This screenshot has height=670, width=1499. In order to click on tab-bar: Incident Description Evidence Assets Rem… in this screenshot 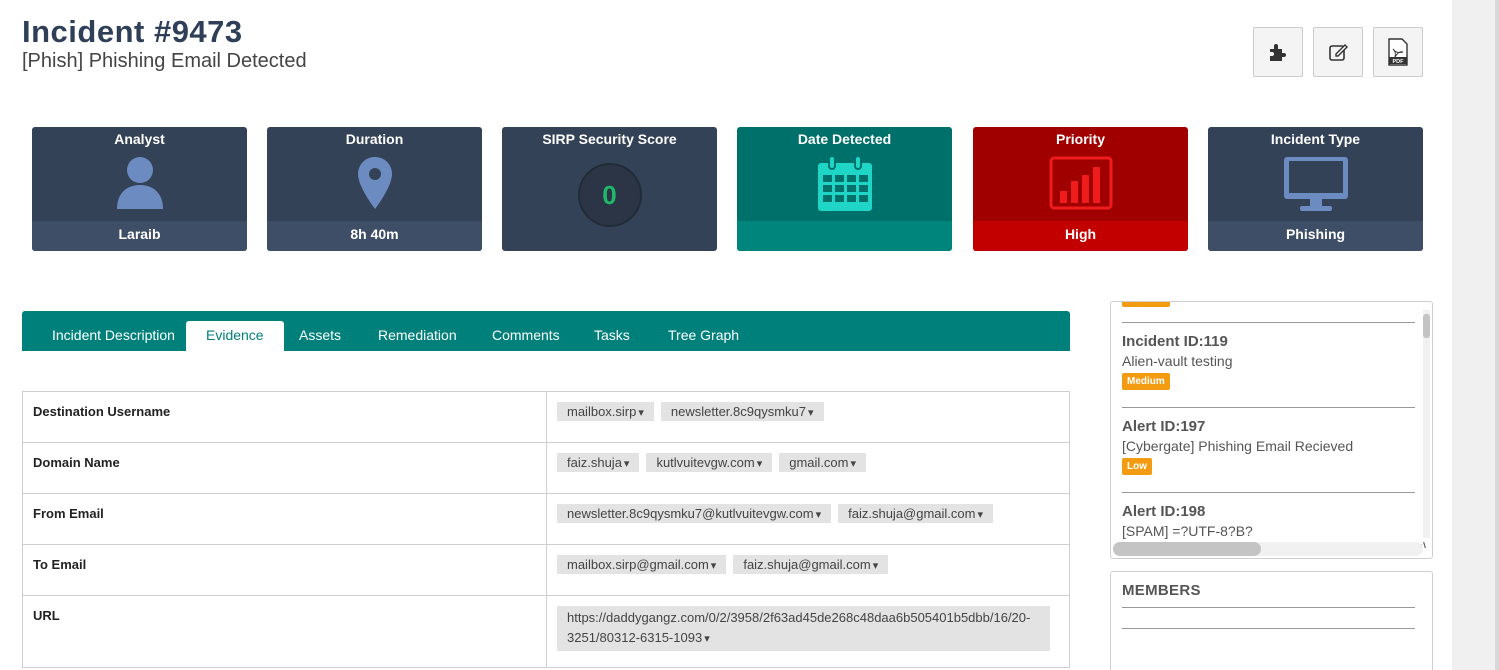, I will do `click(546, 331)`.